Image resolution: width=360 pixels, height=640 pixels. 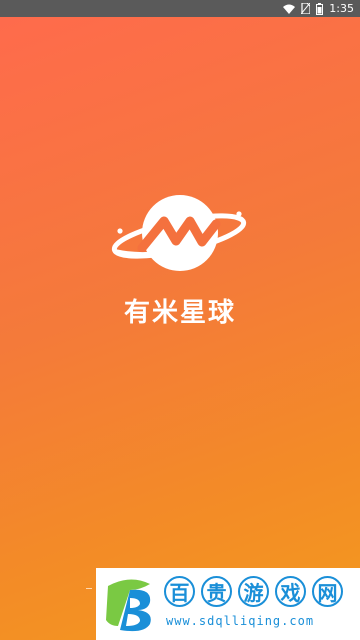 I want to click on watermark-title: 百 贵 游 戏 网, so click(x=253, y=591).